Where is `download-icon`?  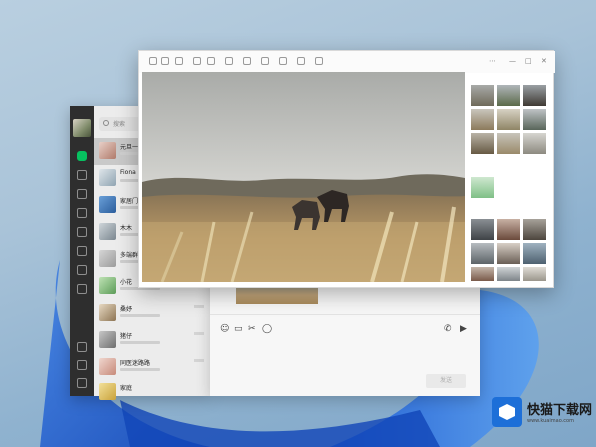 download-icon is located at coordinates (319, 61).